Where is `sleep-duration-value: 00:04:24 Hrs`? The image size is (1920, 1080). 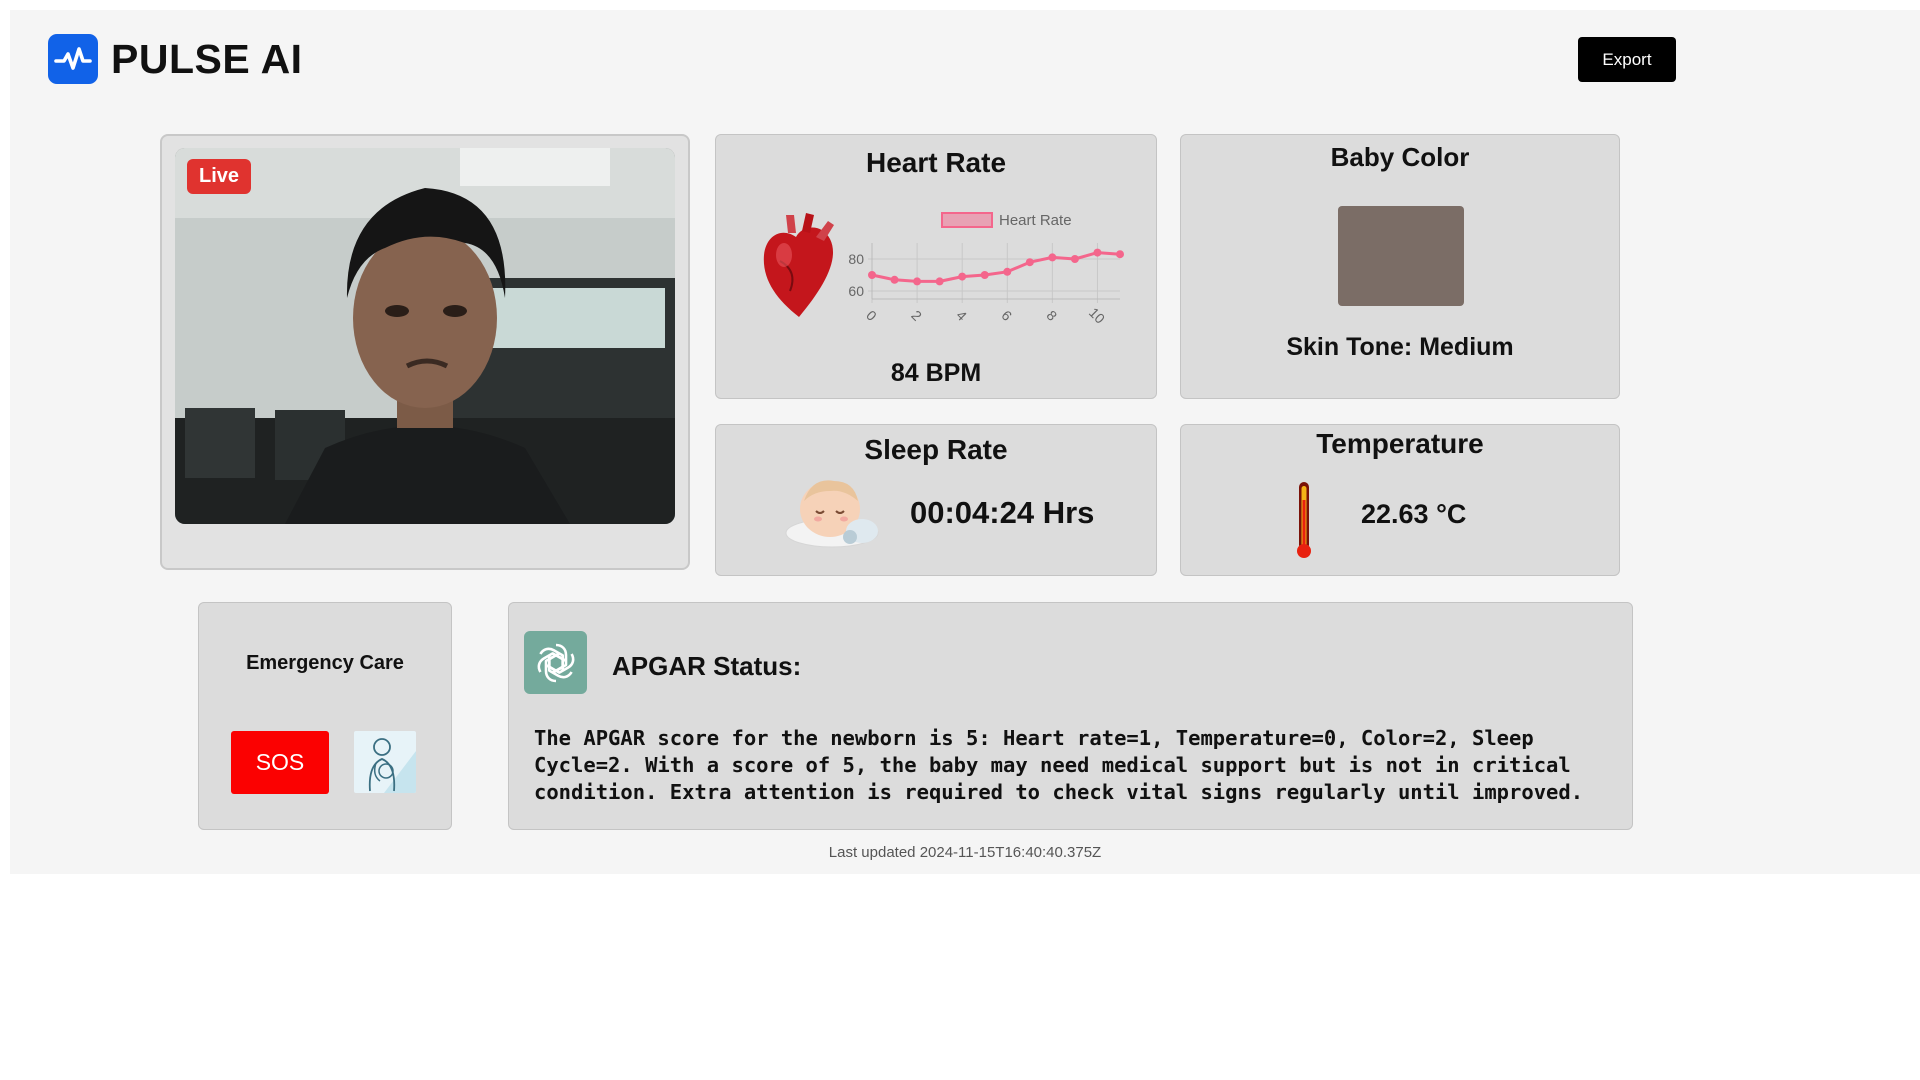
sleep-duration-value: 00:04:24 Hrs is located at coordinates (1002, 512).